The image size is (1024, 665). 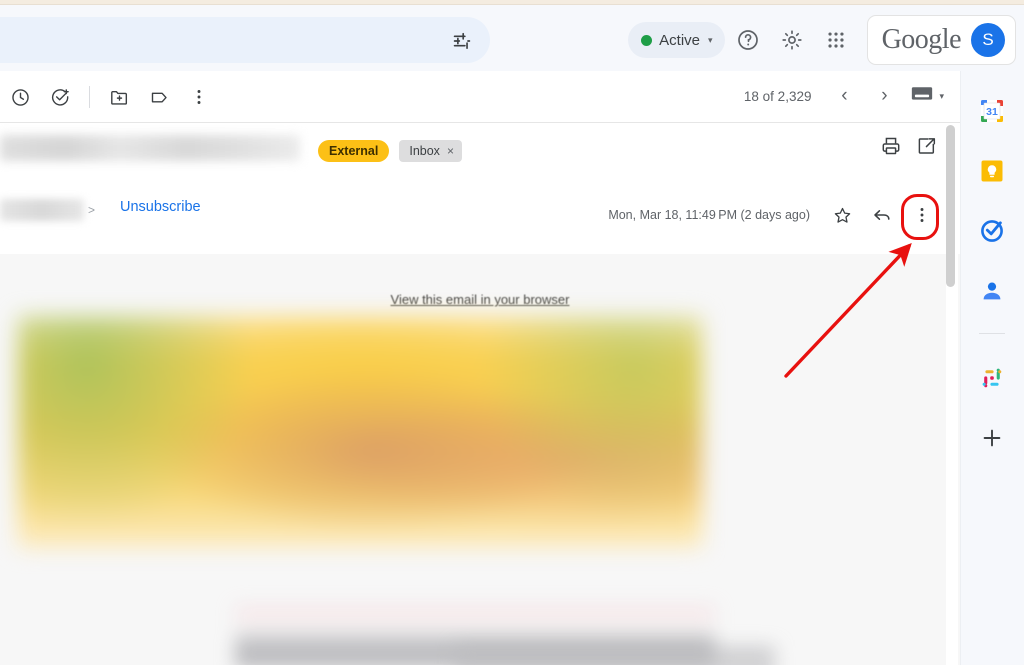 What do you see at coordinates (884, 96) in the screenshot?
I see `next-page-button: ›` at bounding box center [884, 96].